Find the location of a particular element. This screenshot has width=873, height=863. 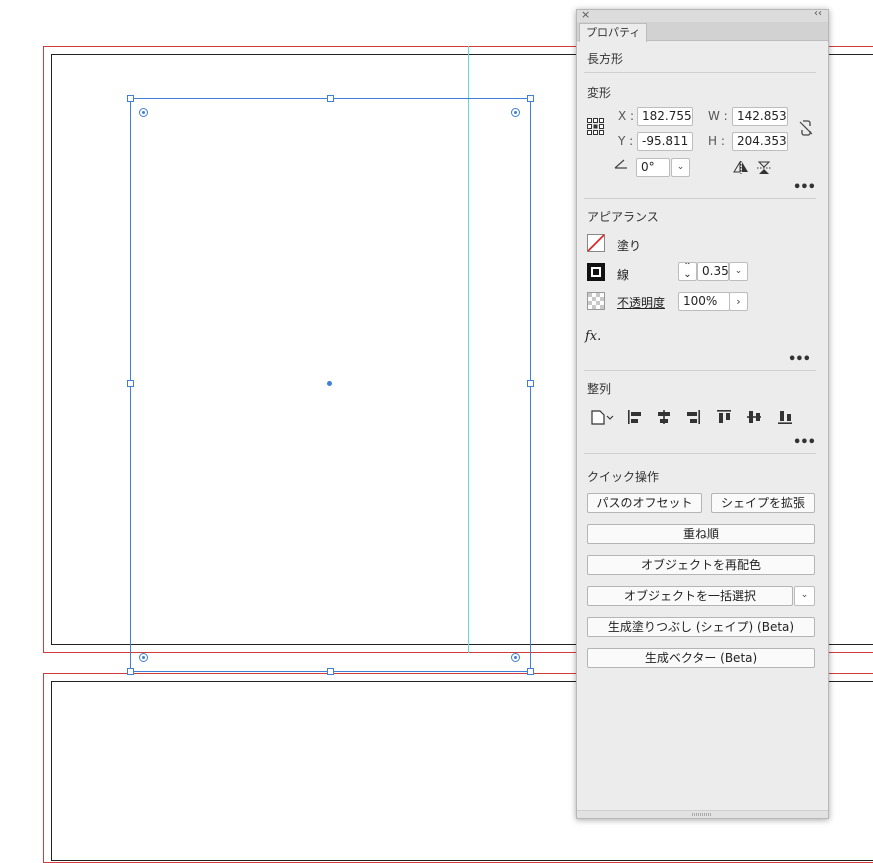

handle-top-center is located at coordinates (330, 98).